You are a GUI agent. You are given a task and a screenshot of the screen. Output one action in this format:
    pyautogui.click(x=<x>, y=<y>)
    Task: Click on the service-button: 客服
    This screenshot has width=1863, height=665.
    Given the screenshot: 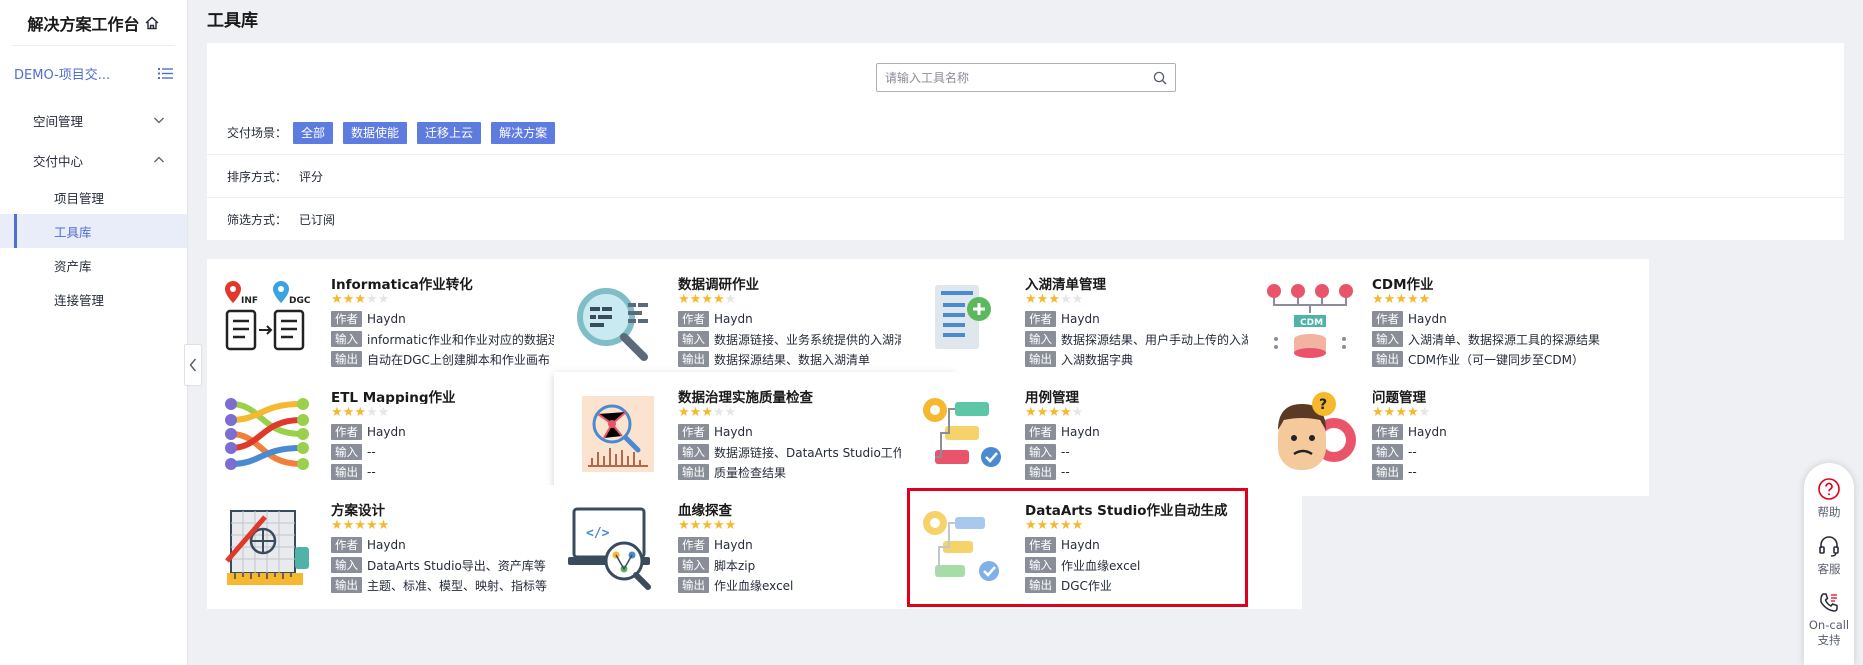 What is the action you would take?
    pyautogui.click(x=1829, y=555)
    